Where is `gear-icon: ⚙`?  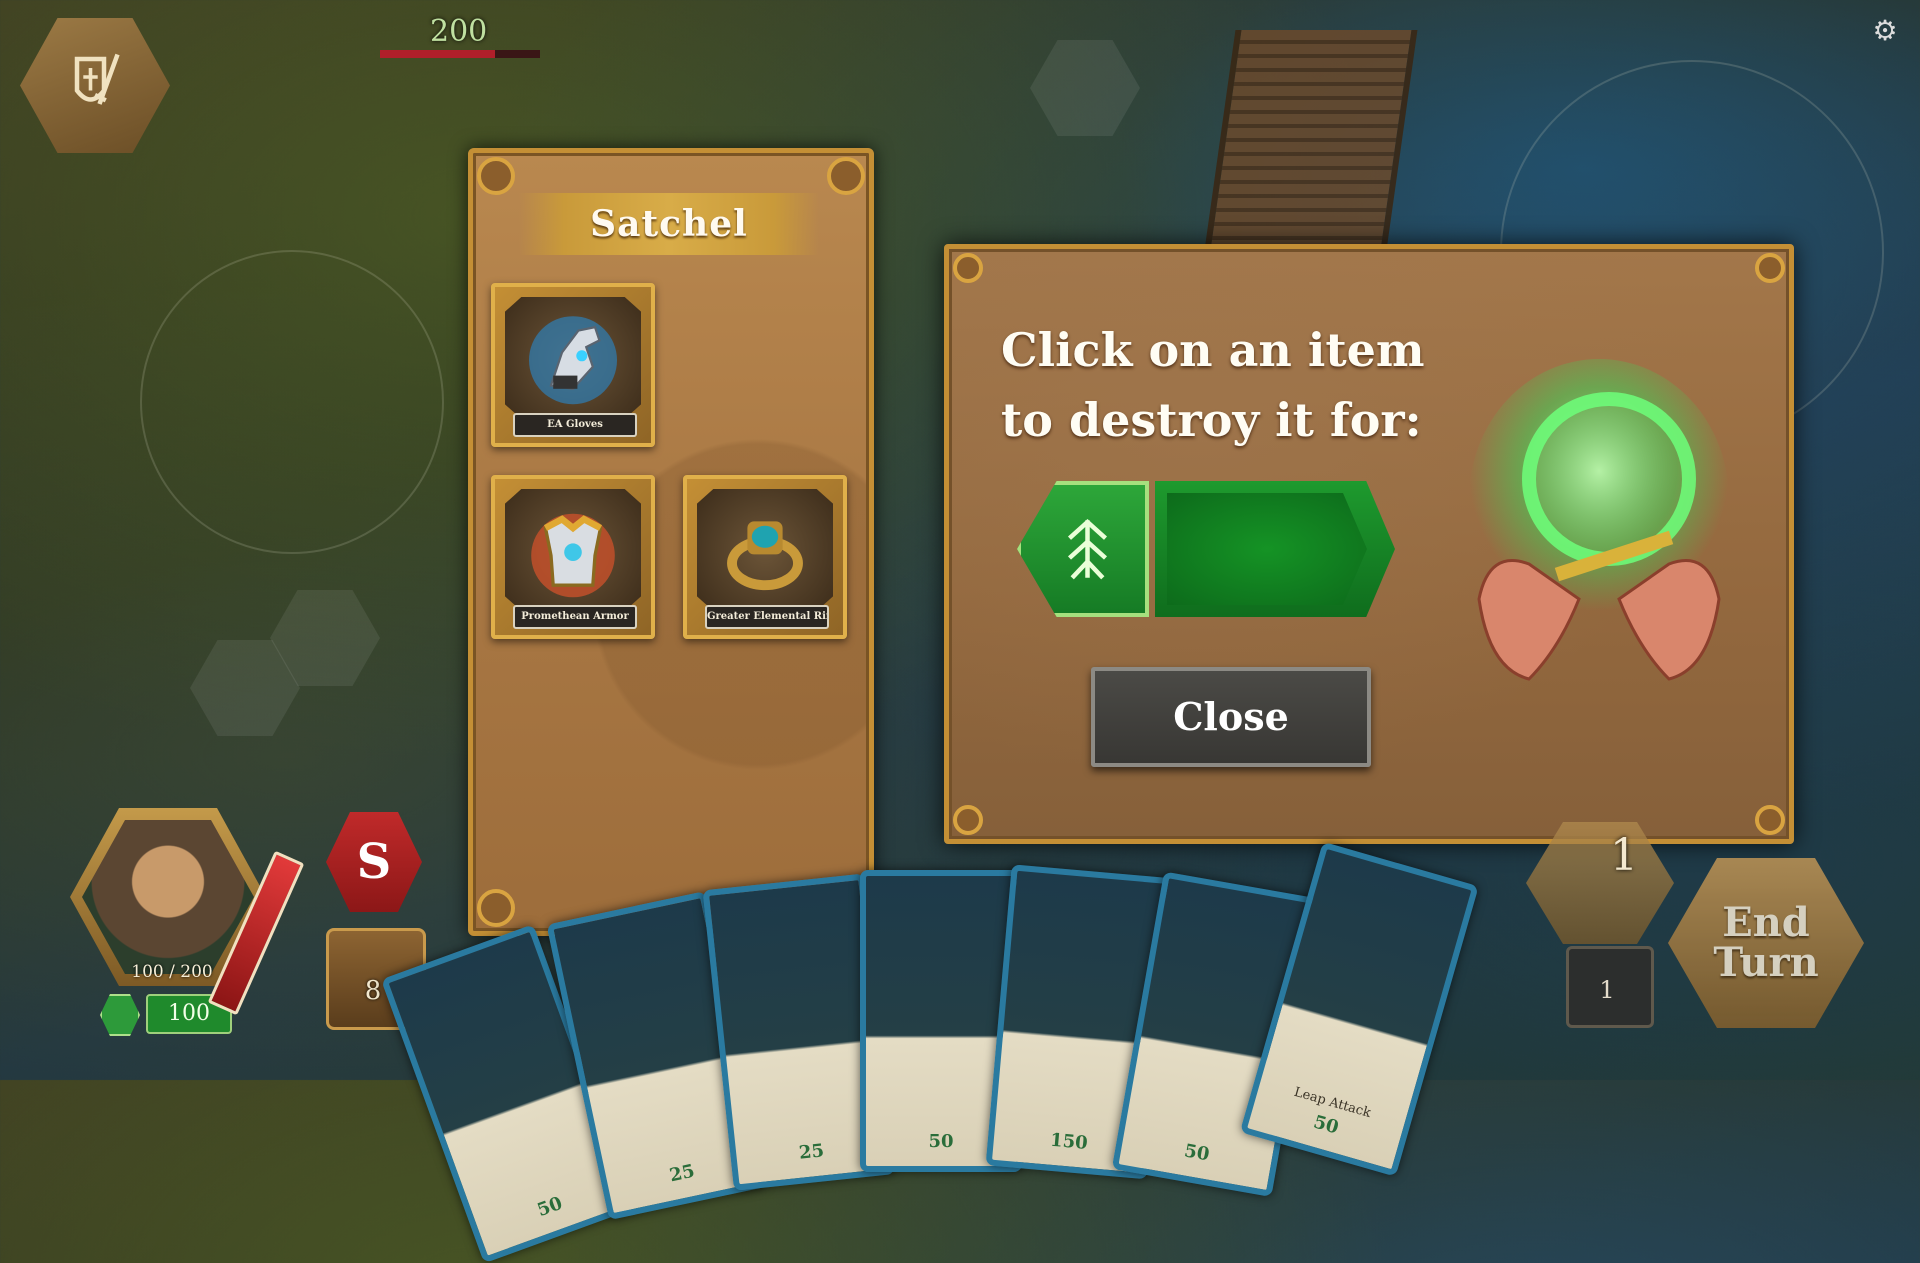 gear-icon: ⚙ is located at coordinates (1885, 31).